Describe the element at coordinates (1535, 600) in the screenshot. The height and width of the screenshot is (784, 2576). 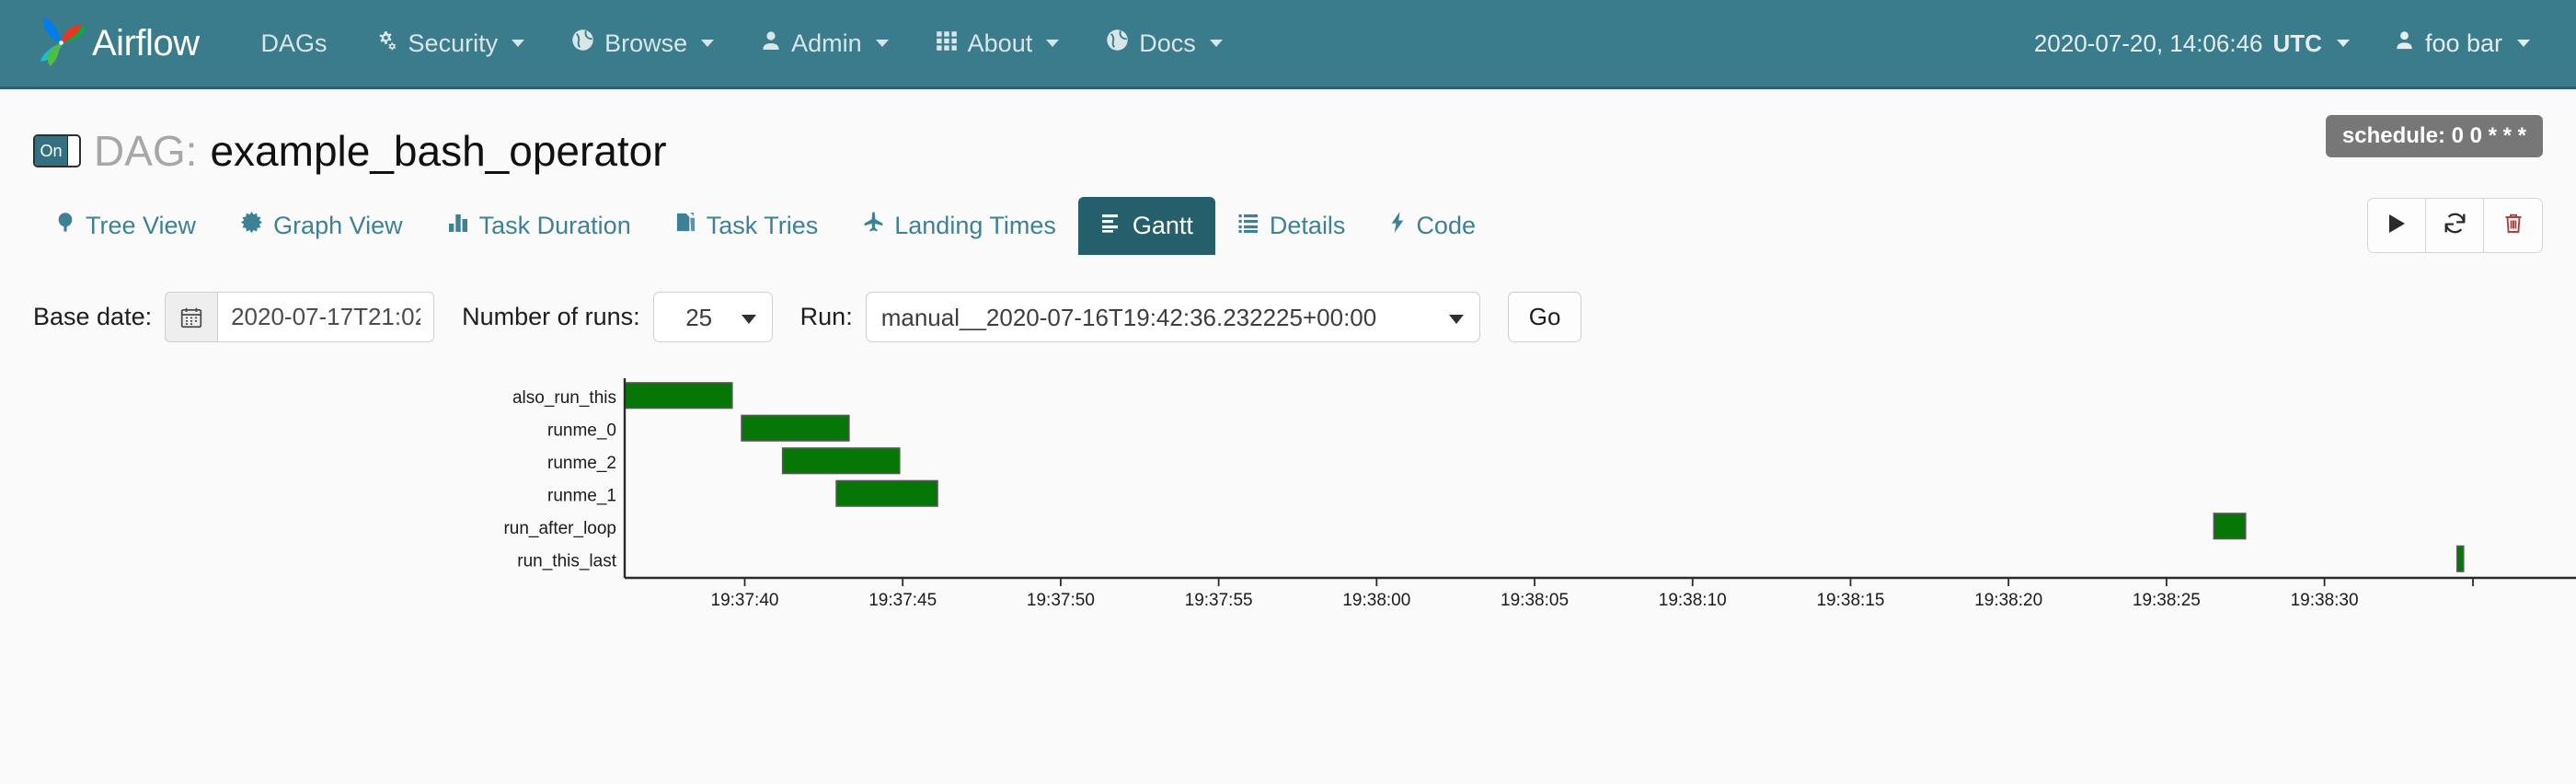
I see `gantt-x-tick-label: 19:38:05` at that location.